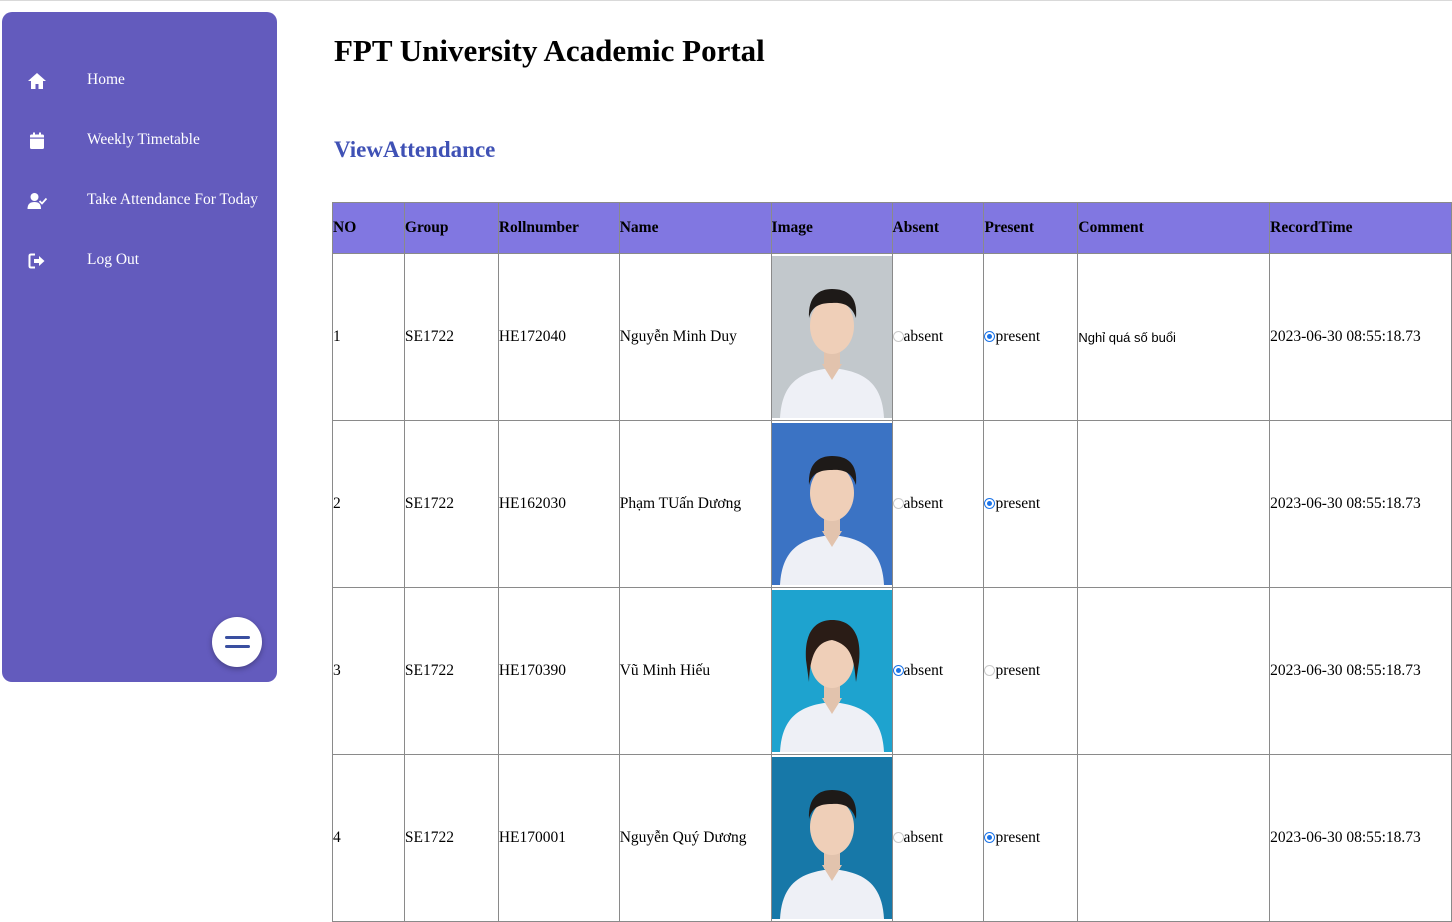 The height and width of the screenshot is (922, 1452). I want to click on cell-rollnumber: HE170390, so click(558, 671).